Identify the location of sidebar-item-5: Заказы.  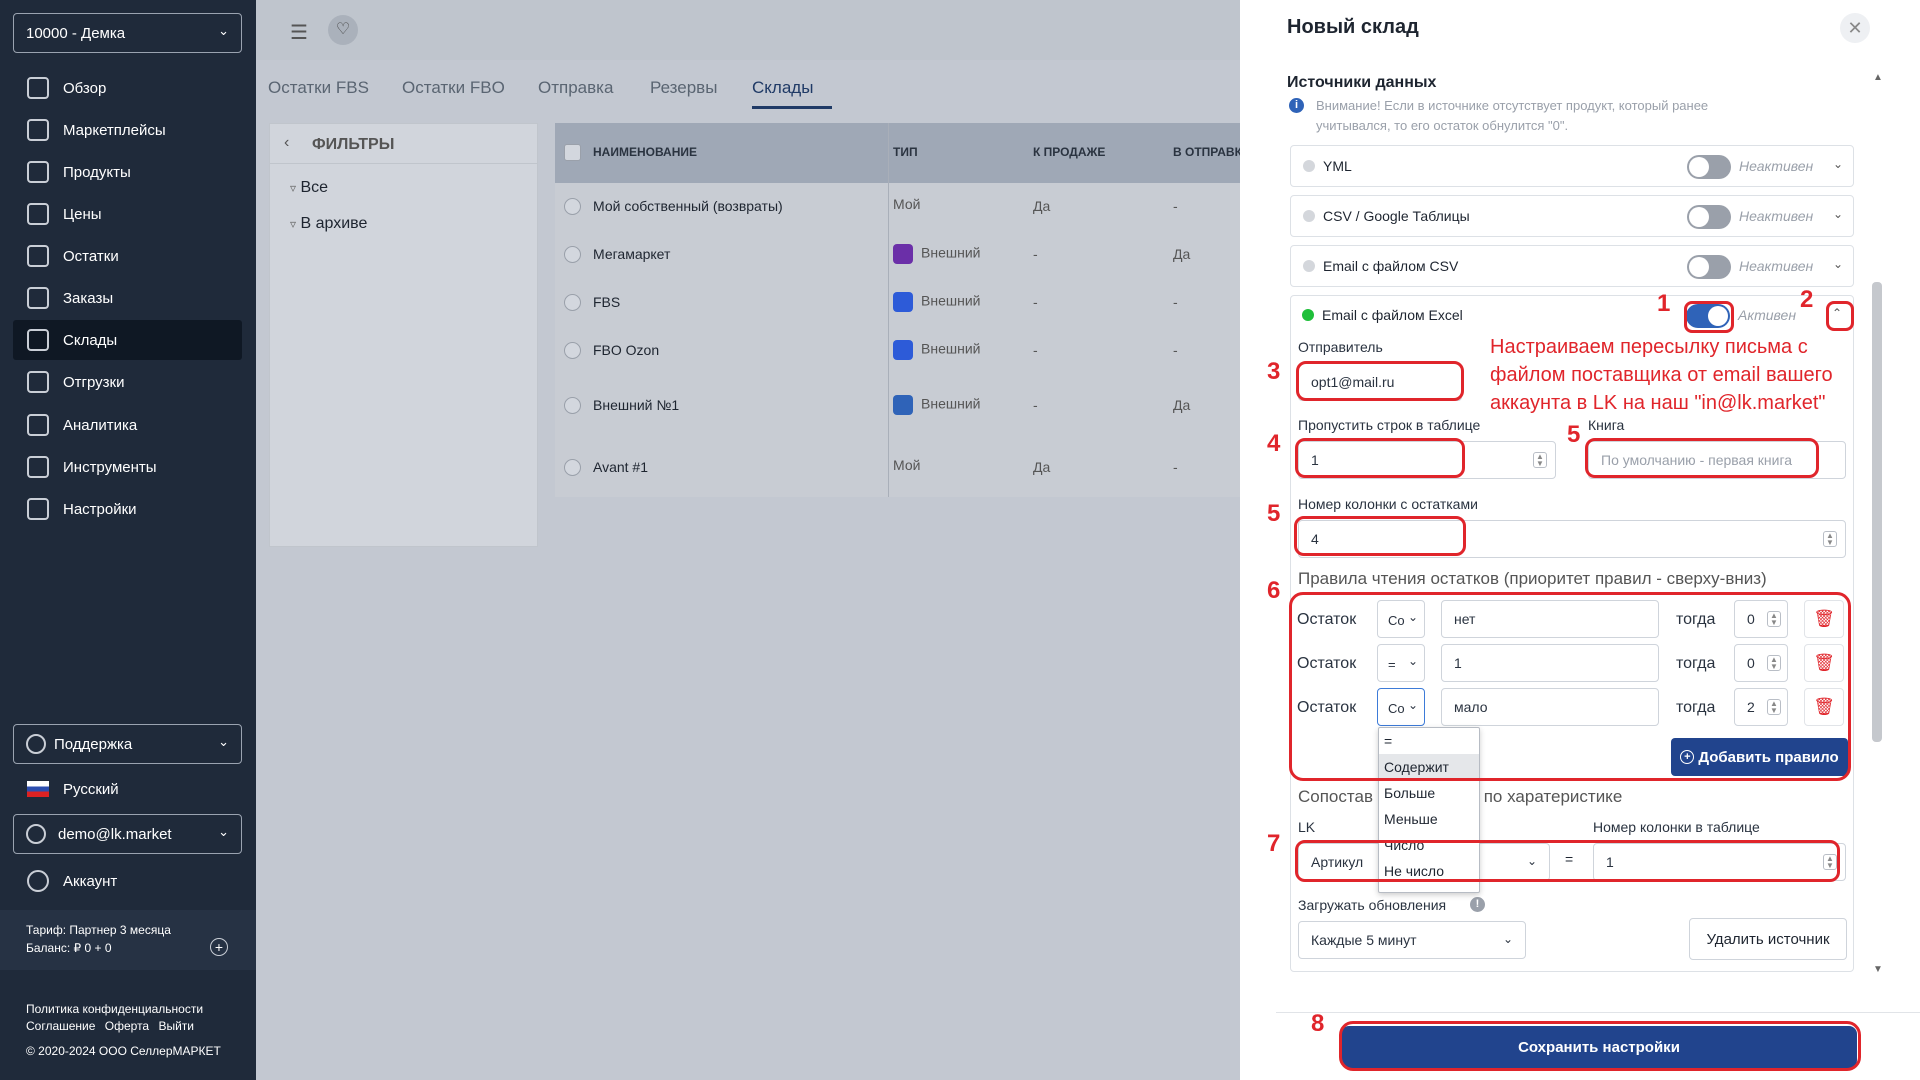
(127, 298).